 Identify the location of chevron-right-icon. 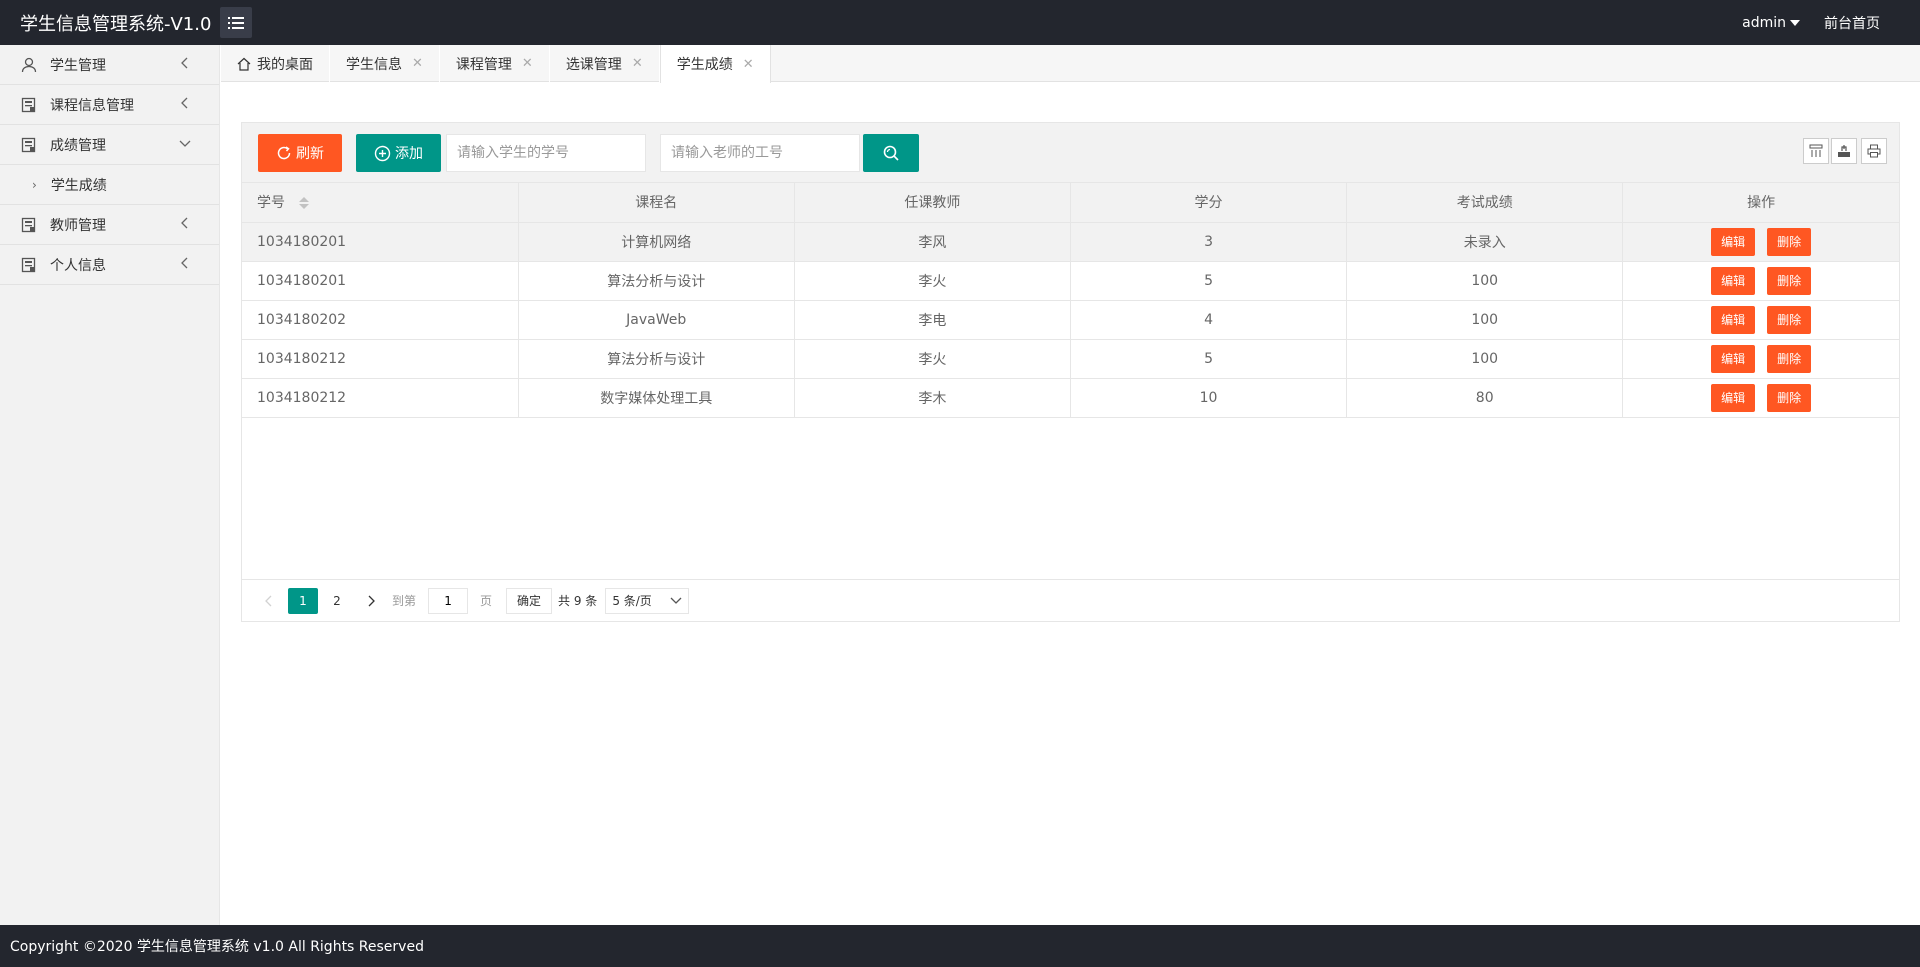
(371, 600).